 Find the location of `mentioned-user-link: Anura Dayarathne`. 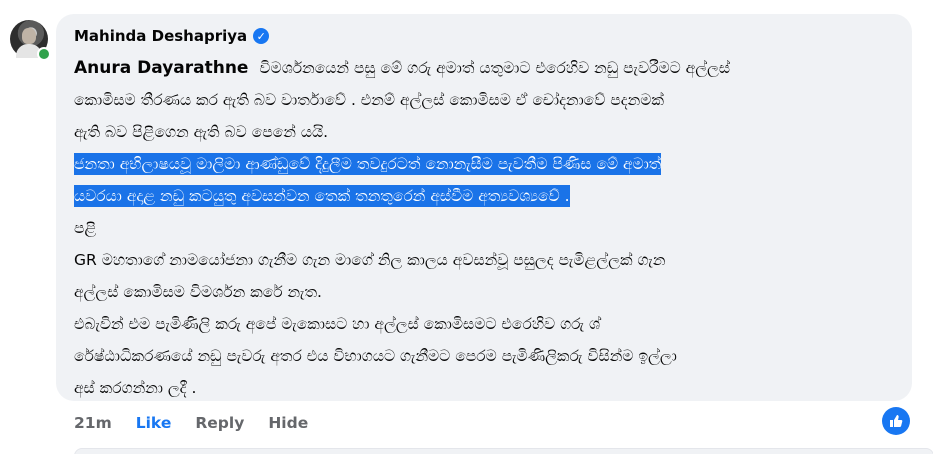

mentioned-user-link: Anura Dayarathne is located at coordinates (161, 68).